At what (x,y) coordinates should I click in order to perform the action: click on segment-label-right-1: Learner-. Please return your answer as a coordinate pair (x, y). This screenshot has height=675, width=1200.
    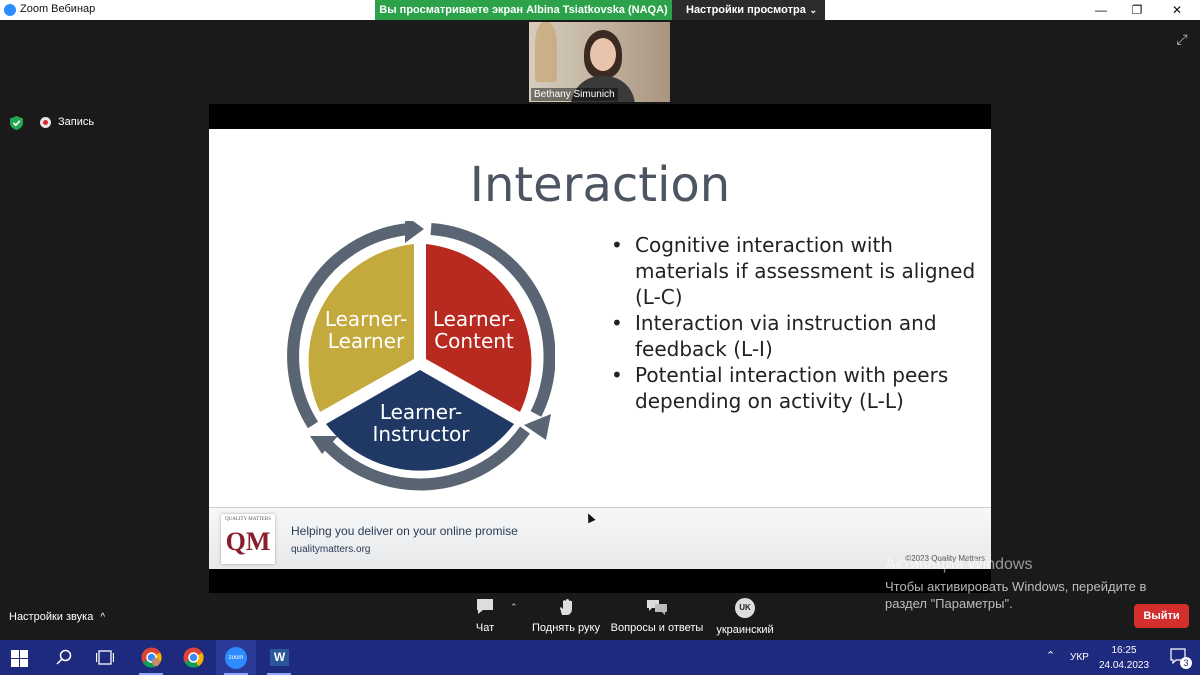
    Looking at the image, I should click on (474, 319).